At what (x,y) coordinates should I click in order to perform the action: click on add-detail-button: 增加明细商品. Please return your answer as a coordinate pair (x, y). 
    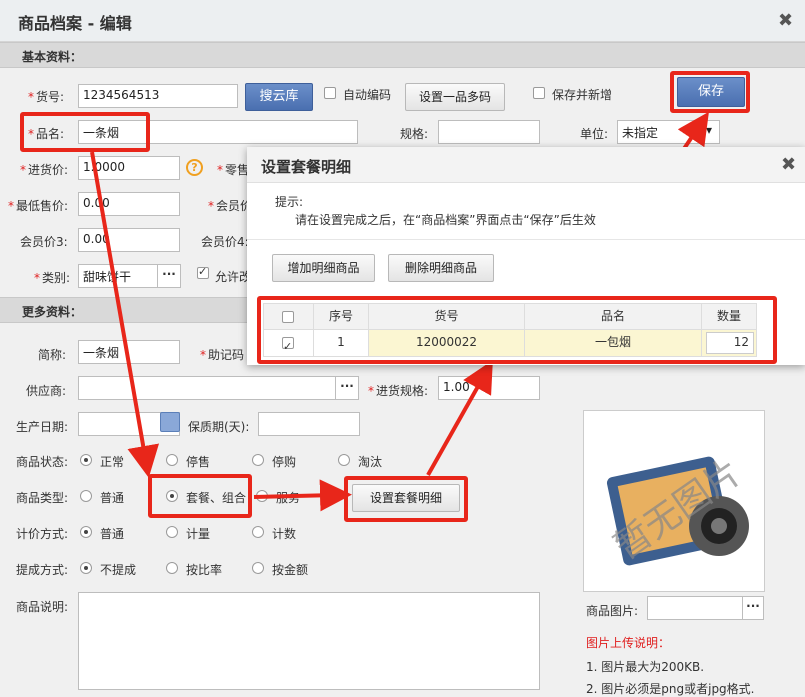
    Looking at the image, I should click on (323, 268).